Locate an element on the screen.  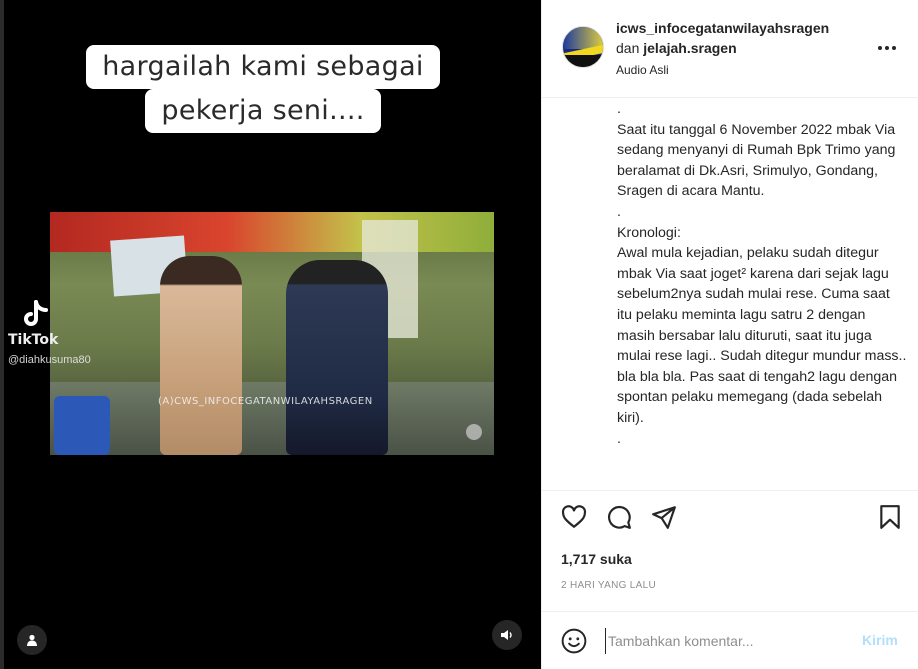
emoji-icon is located at coordinates (574, 641).